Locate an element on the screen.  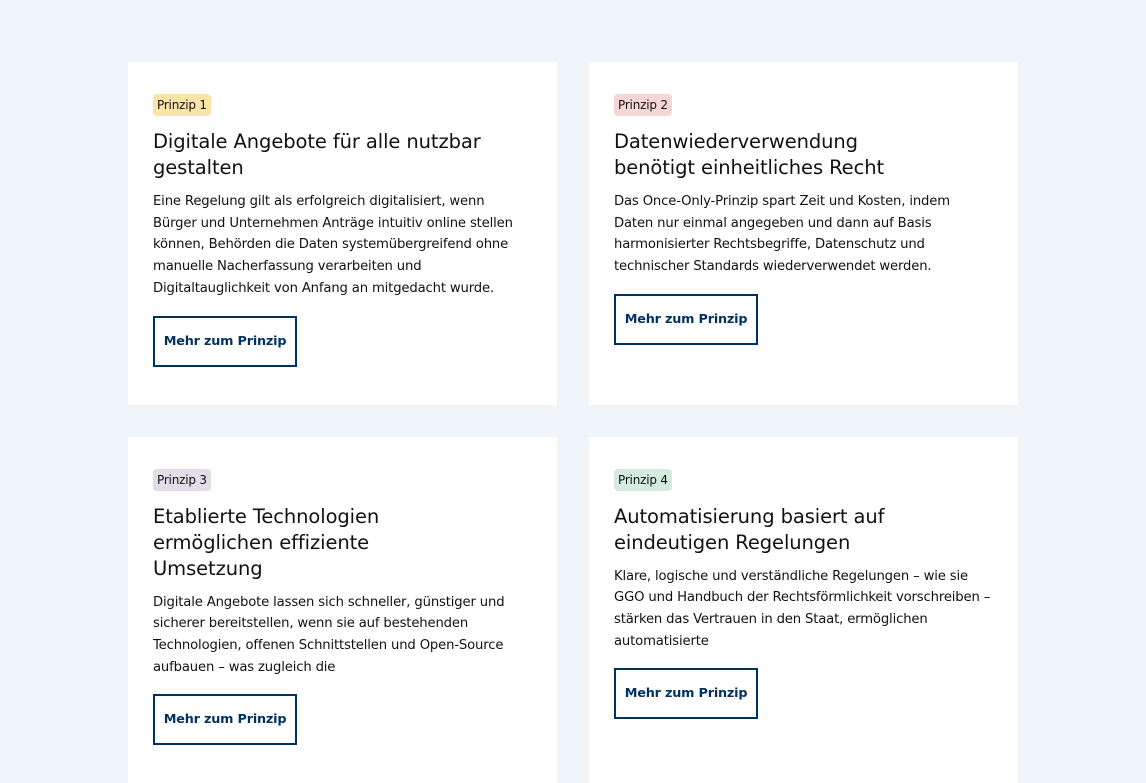
principle-badge: Prinzip 4 is located at coordinates (643, 479).